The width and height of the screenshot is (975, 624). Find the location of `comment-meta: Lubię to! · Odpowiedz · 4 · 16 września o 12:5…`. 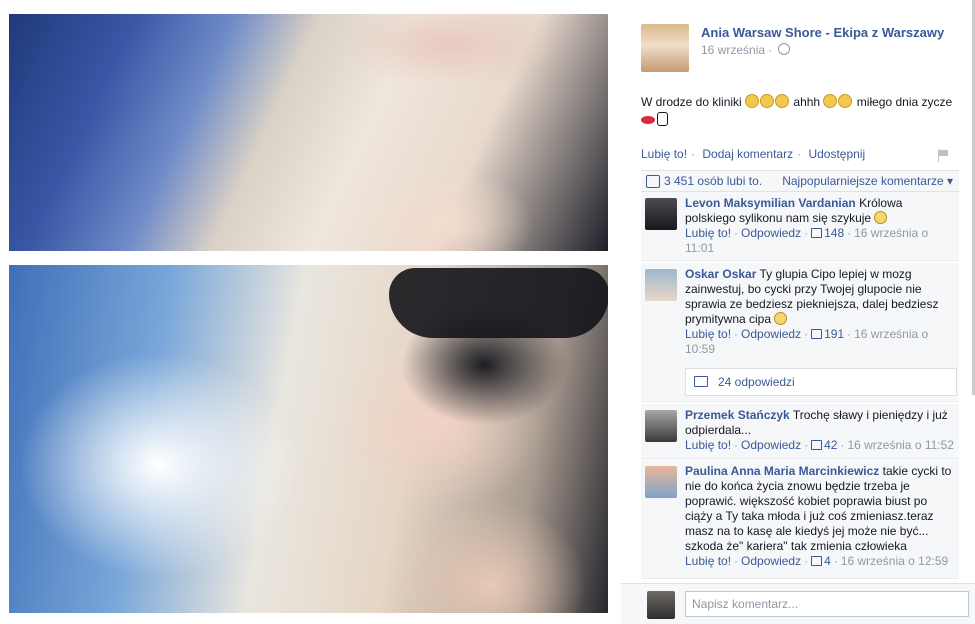

comment-meta: Lubię to! · Odpowiedz · 4 · 16 września o 12:5… is located at coordinates (817, 561).